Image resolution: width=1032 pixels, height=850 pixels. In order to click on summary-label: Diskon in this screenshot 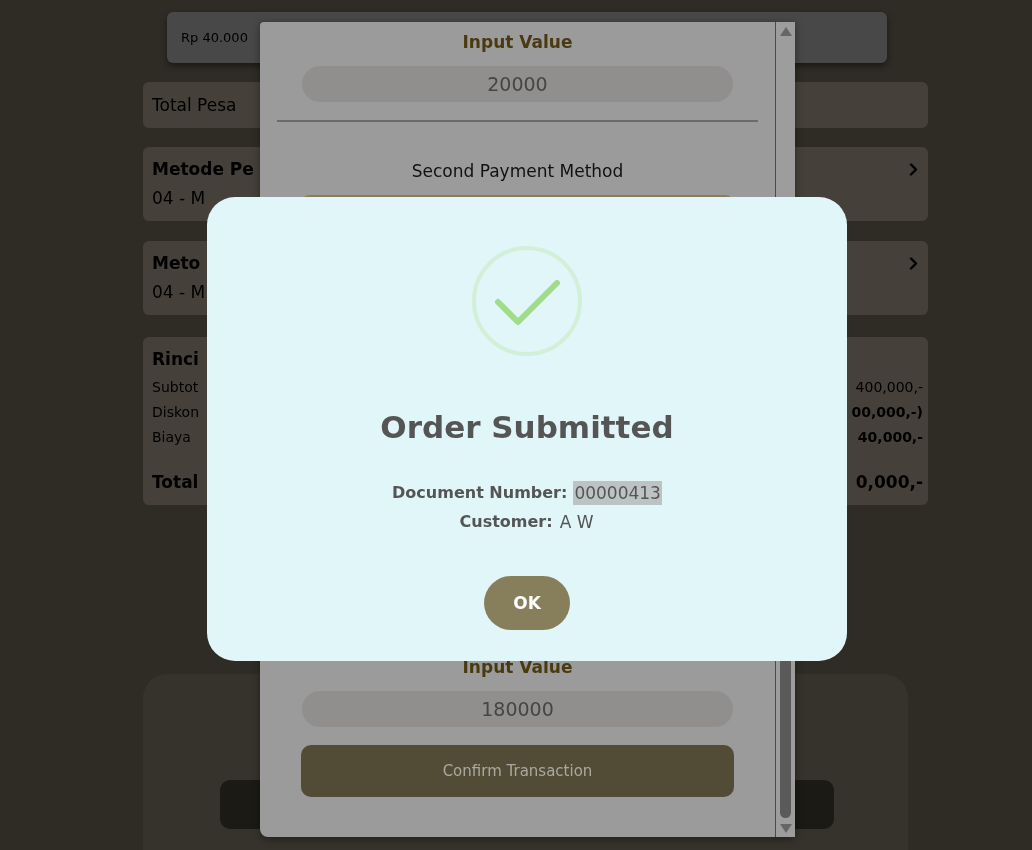, I will do `click(175, 411)`.